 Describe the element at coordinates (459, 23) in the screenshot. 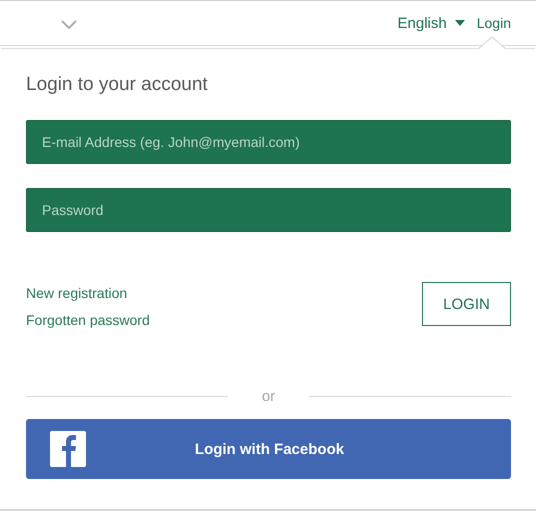

I see `caret-icon` at that location.